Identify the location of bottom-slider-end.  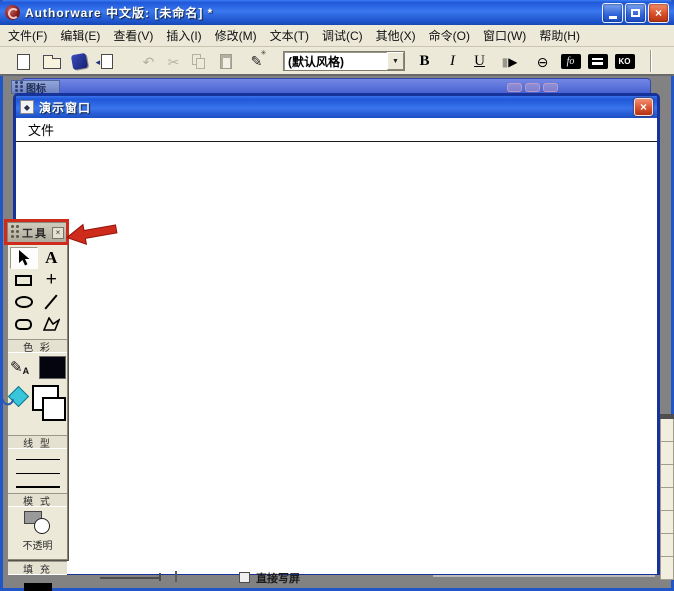
(160, 577).